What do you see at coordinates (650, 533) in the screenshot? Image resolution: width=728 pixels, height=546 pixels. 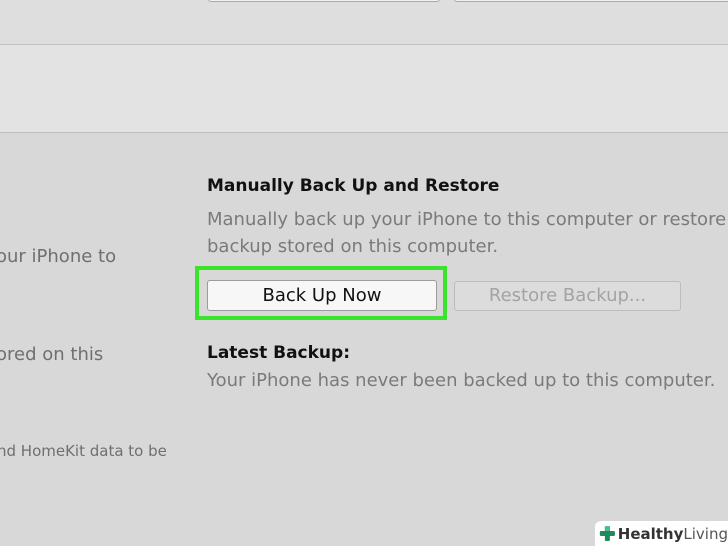 I see `watermark-text-healthy: Healthy` at bounding box center [650, 533].